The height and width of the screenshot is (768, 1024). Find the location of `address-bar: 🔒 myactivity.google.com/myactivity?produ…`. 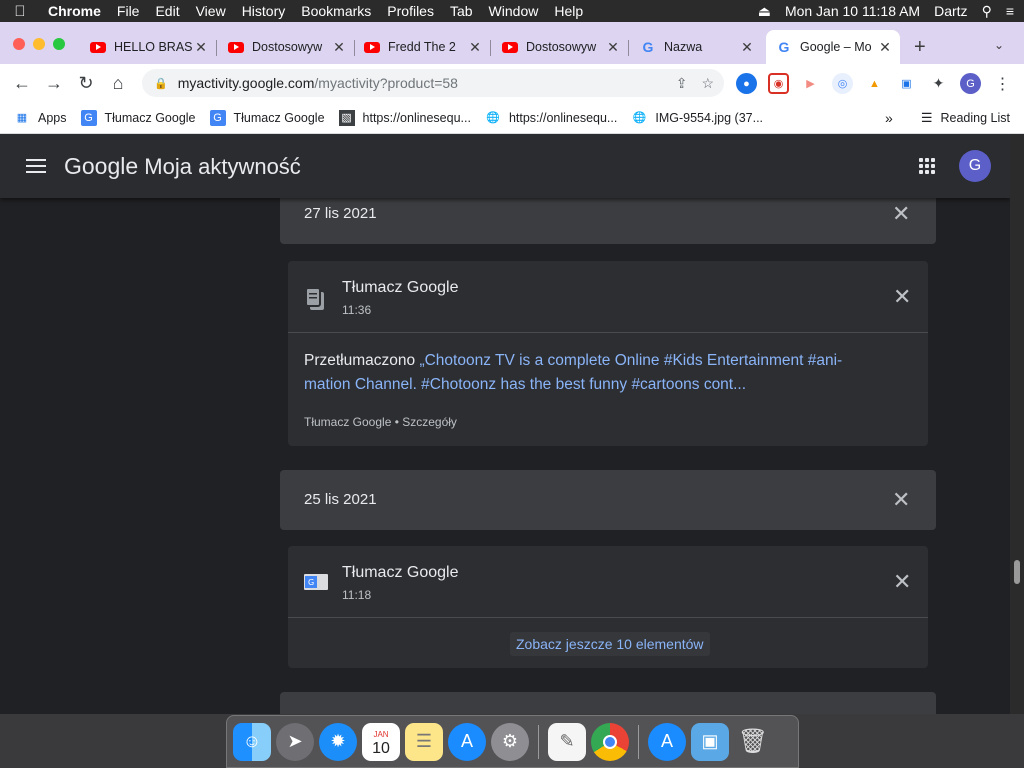

address-bar: 🔒 myactivity.google.com/myactivity?produ… is located at coordinates (433, 83).